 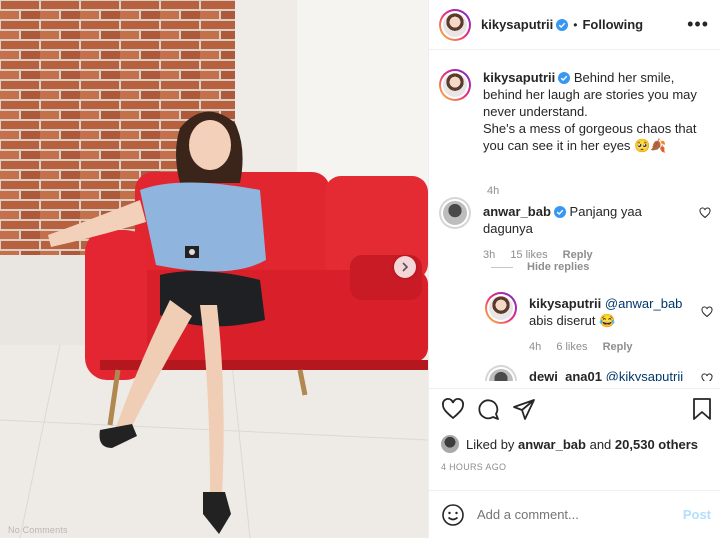 I want to click on likes-connector: and, so click(x=600, y=444).